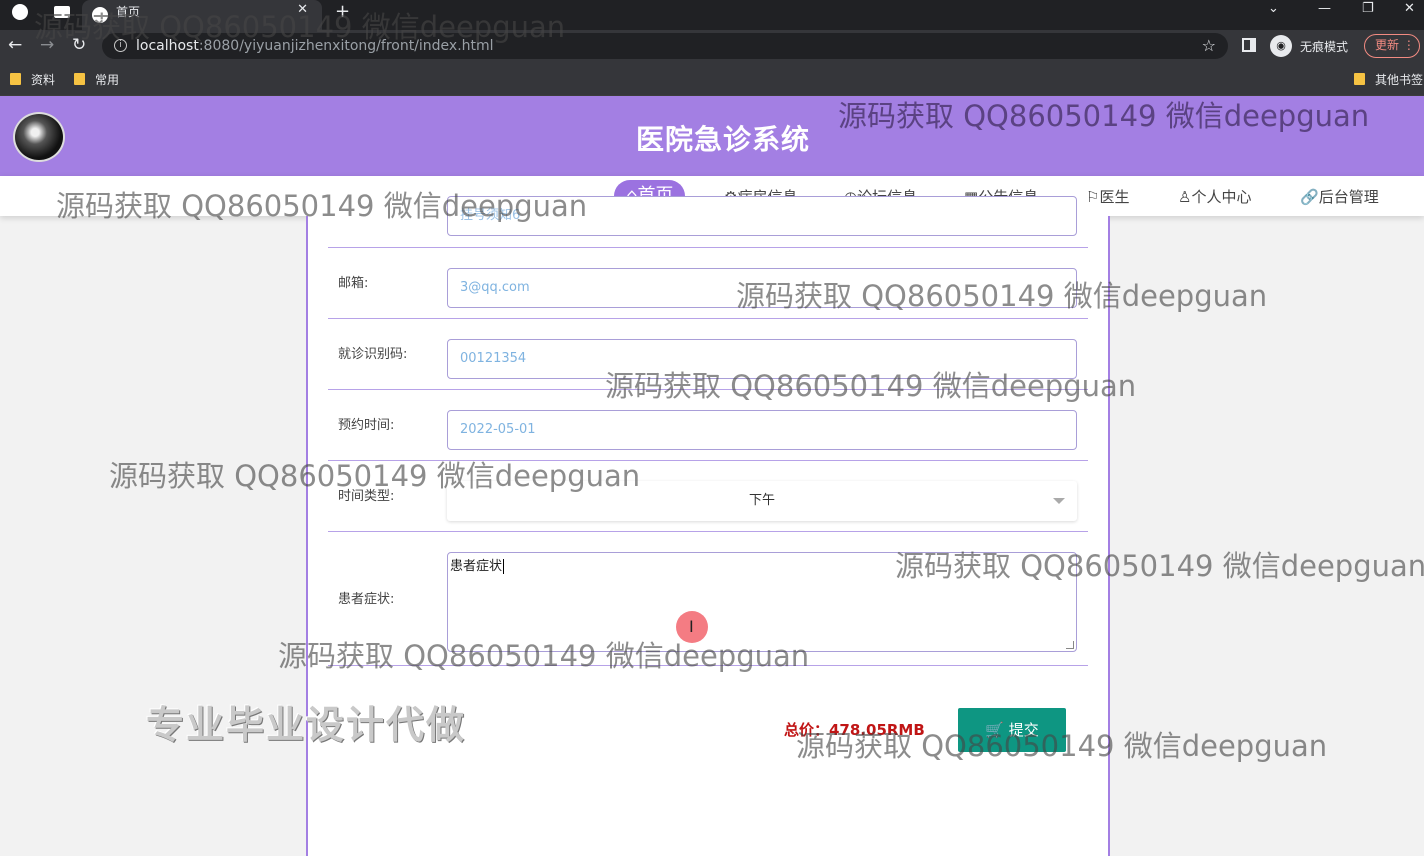  I want to click on reload-icon: ↻, so click(79, 45).